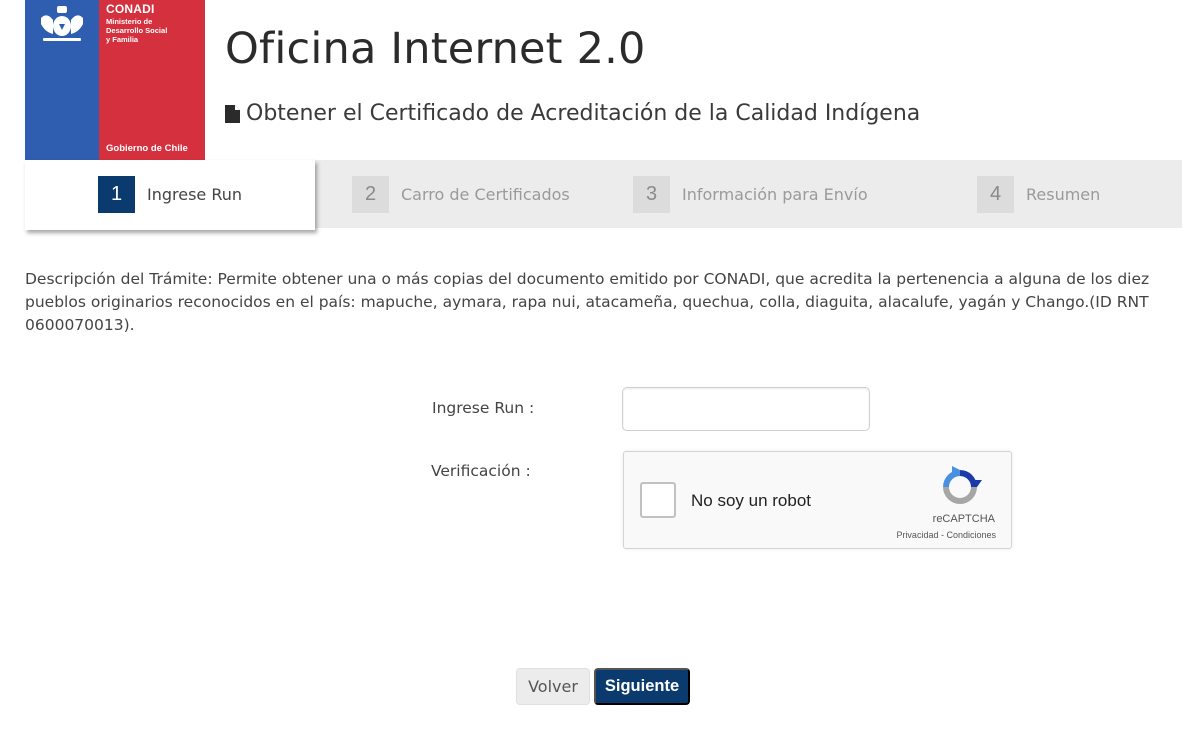 This screenshot has width=1200, height=750. I want to click on recaptcha-checkbox, so click(658, 500).